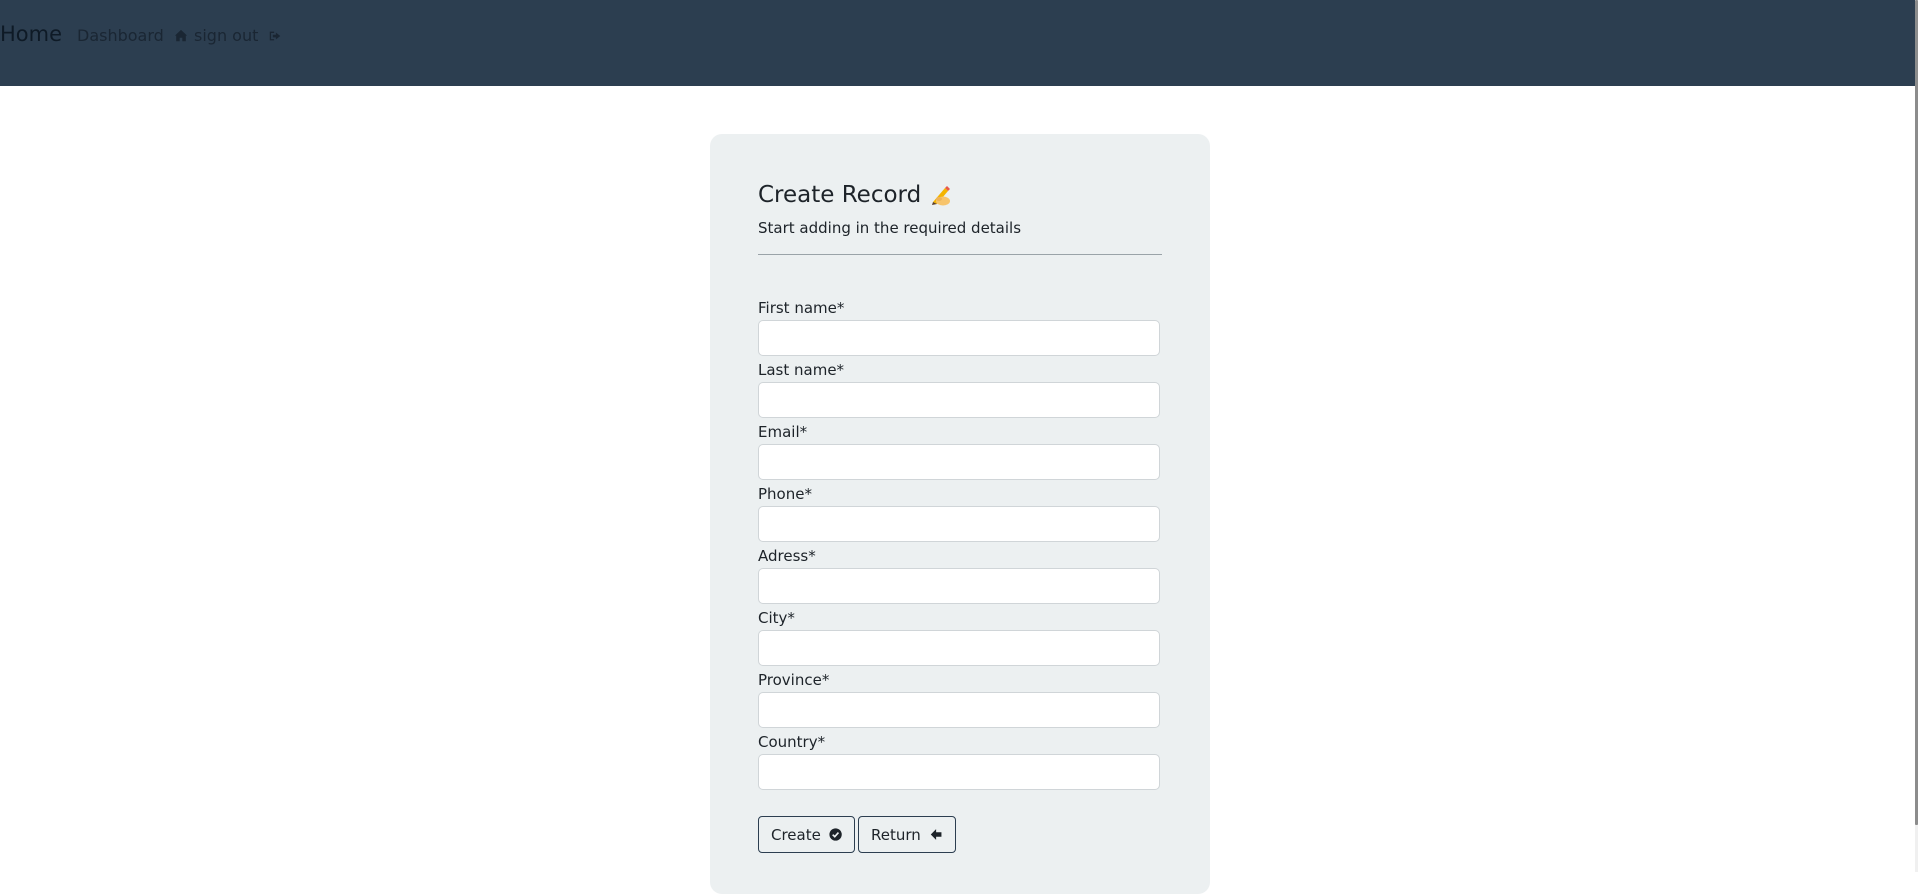 Image resolution: width=1918 pixels, height=894 pixels. Describe the element at coordinates (959, 710) in the screenshot. I see `province-field` at that location.